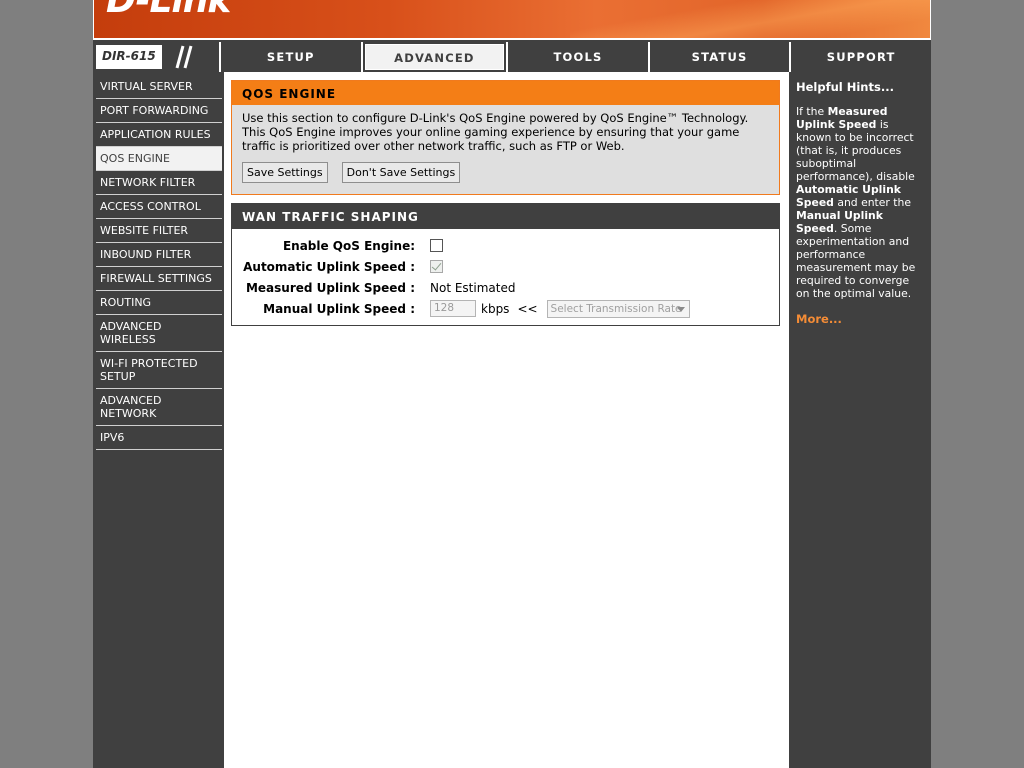  I want to click on sidebar-item-application-rules: APPLICATION RULES, so click(159, 135).